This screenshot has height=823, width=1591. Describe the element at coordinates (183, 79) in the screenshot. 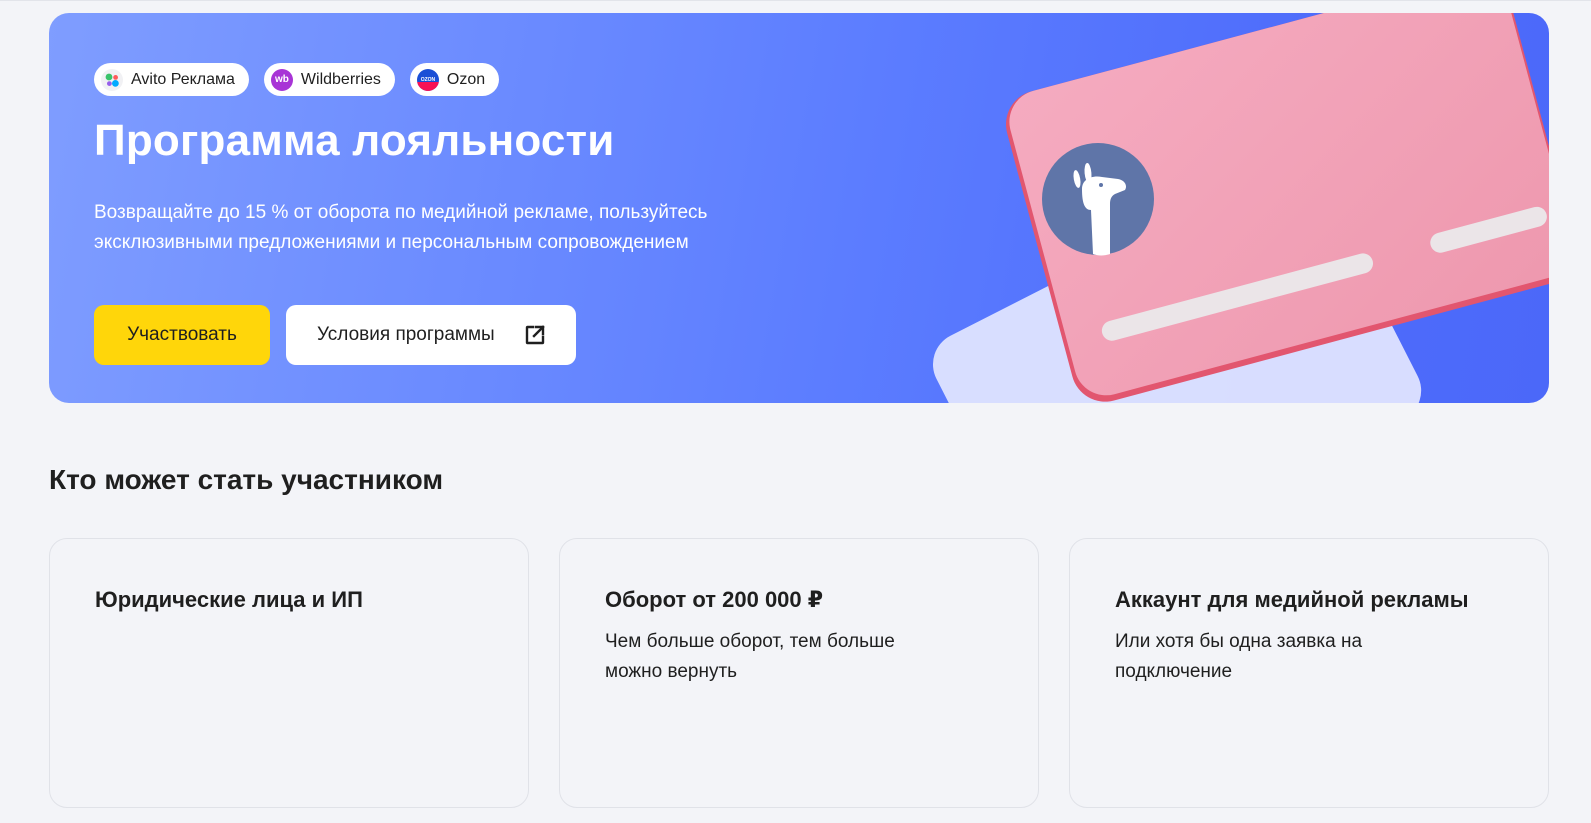

I see `avito-badge-label: Avito Реклама` at that location.